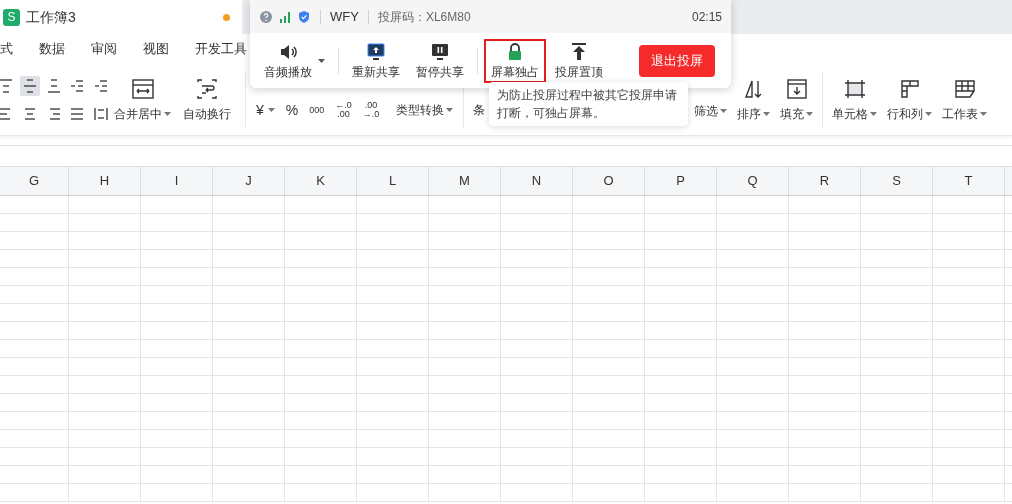 This screenshot has height=504, width=1012. What do you see at coordinates (101, 113) in the screenshot?
I see `distributed-align-icon` at bounding box center [101, 113].